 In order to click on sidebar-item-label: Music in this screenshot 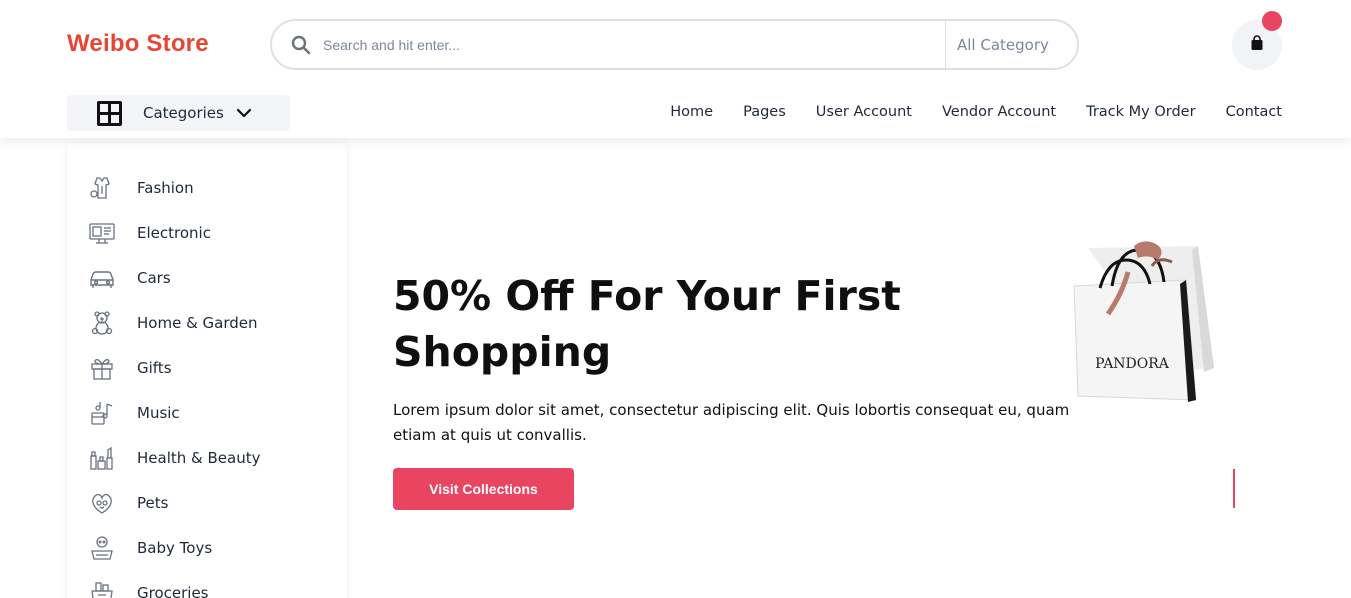, I will do `click(158, 412)`.